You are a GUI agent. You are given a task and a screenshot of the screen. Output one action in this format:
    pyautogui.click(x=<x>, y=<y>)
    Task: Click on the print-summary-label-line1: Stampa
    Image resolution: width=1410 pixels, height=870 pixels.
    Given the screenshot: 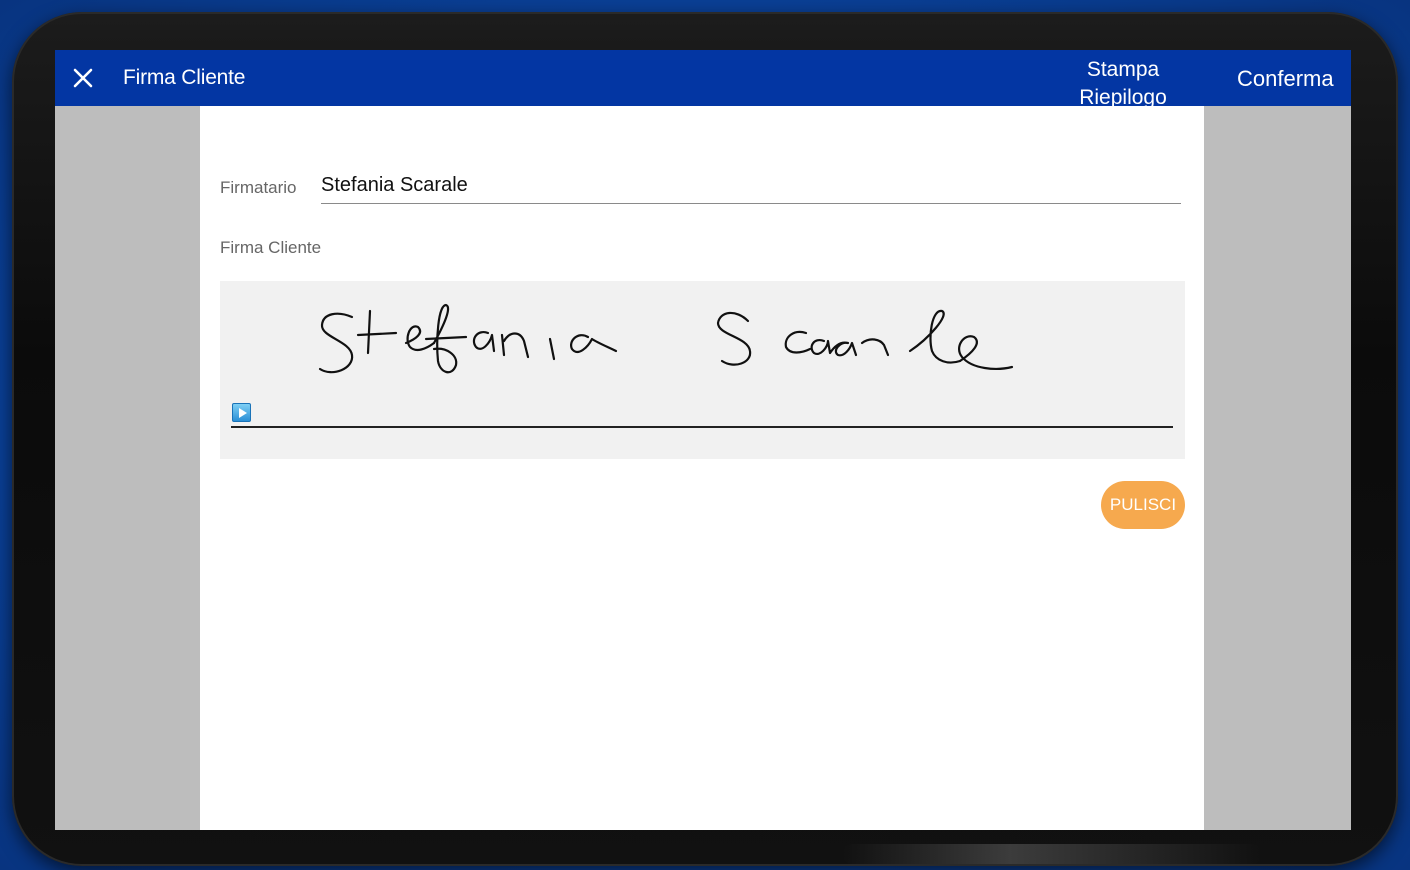 What is the action you would take?
    pyautogui.click(x=1123, y=69)
    